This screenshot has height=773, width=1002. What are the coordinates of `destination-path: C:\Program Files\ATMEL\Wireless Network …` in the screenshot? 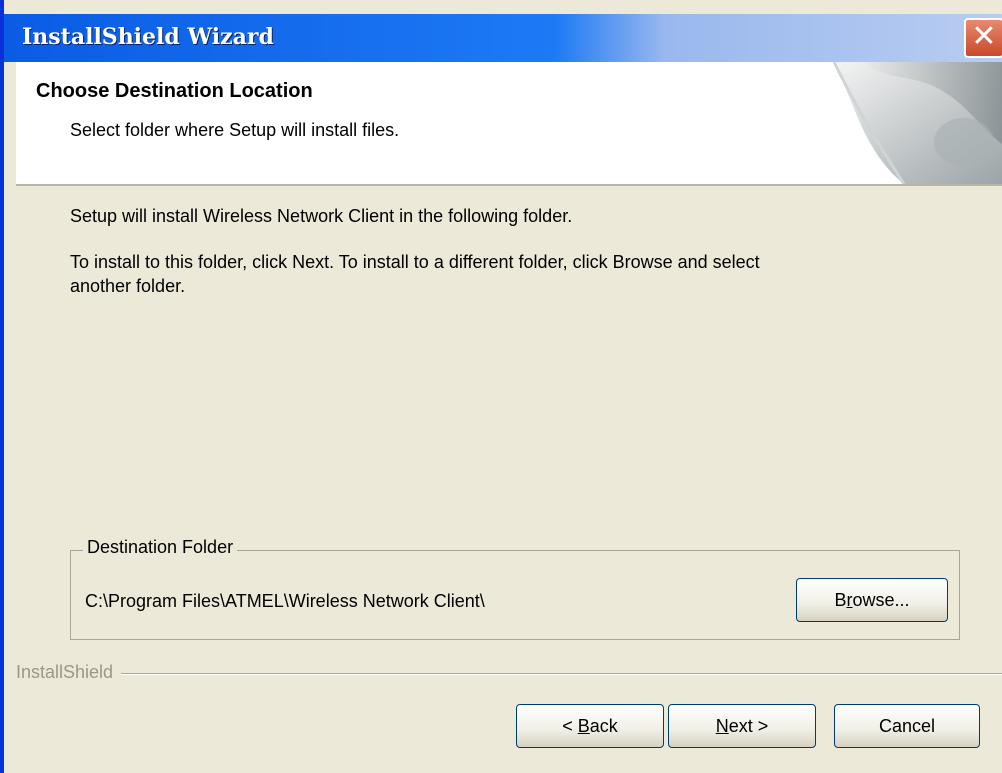 It's located at (285, 601).